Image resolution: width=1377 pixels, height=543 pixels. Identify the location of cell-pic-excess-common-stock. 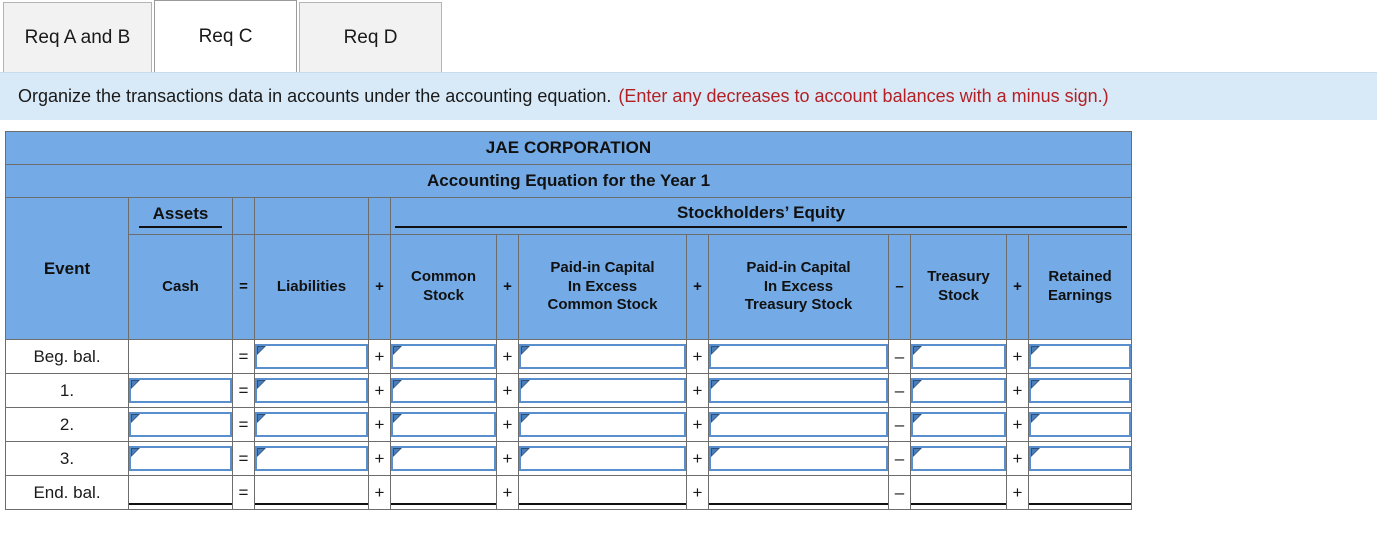
(602, 424).